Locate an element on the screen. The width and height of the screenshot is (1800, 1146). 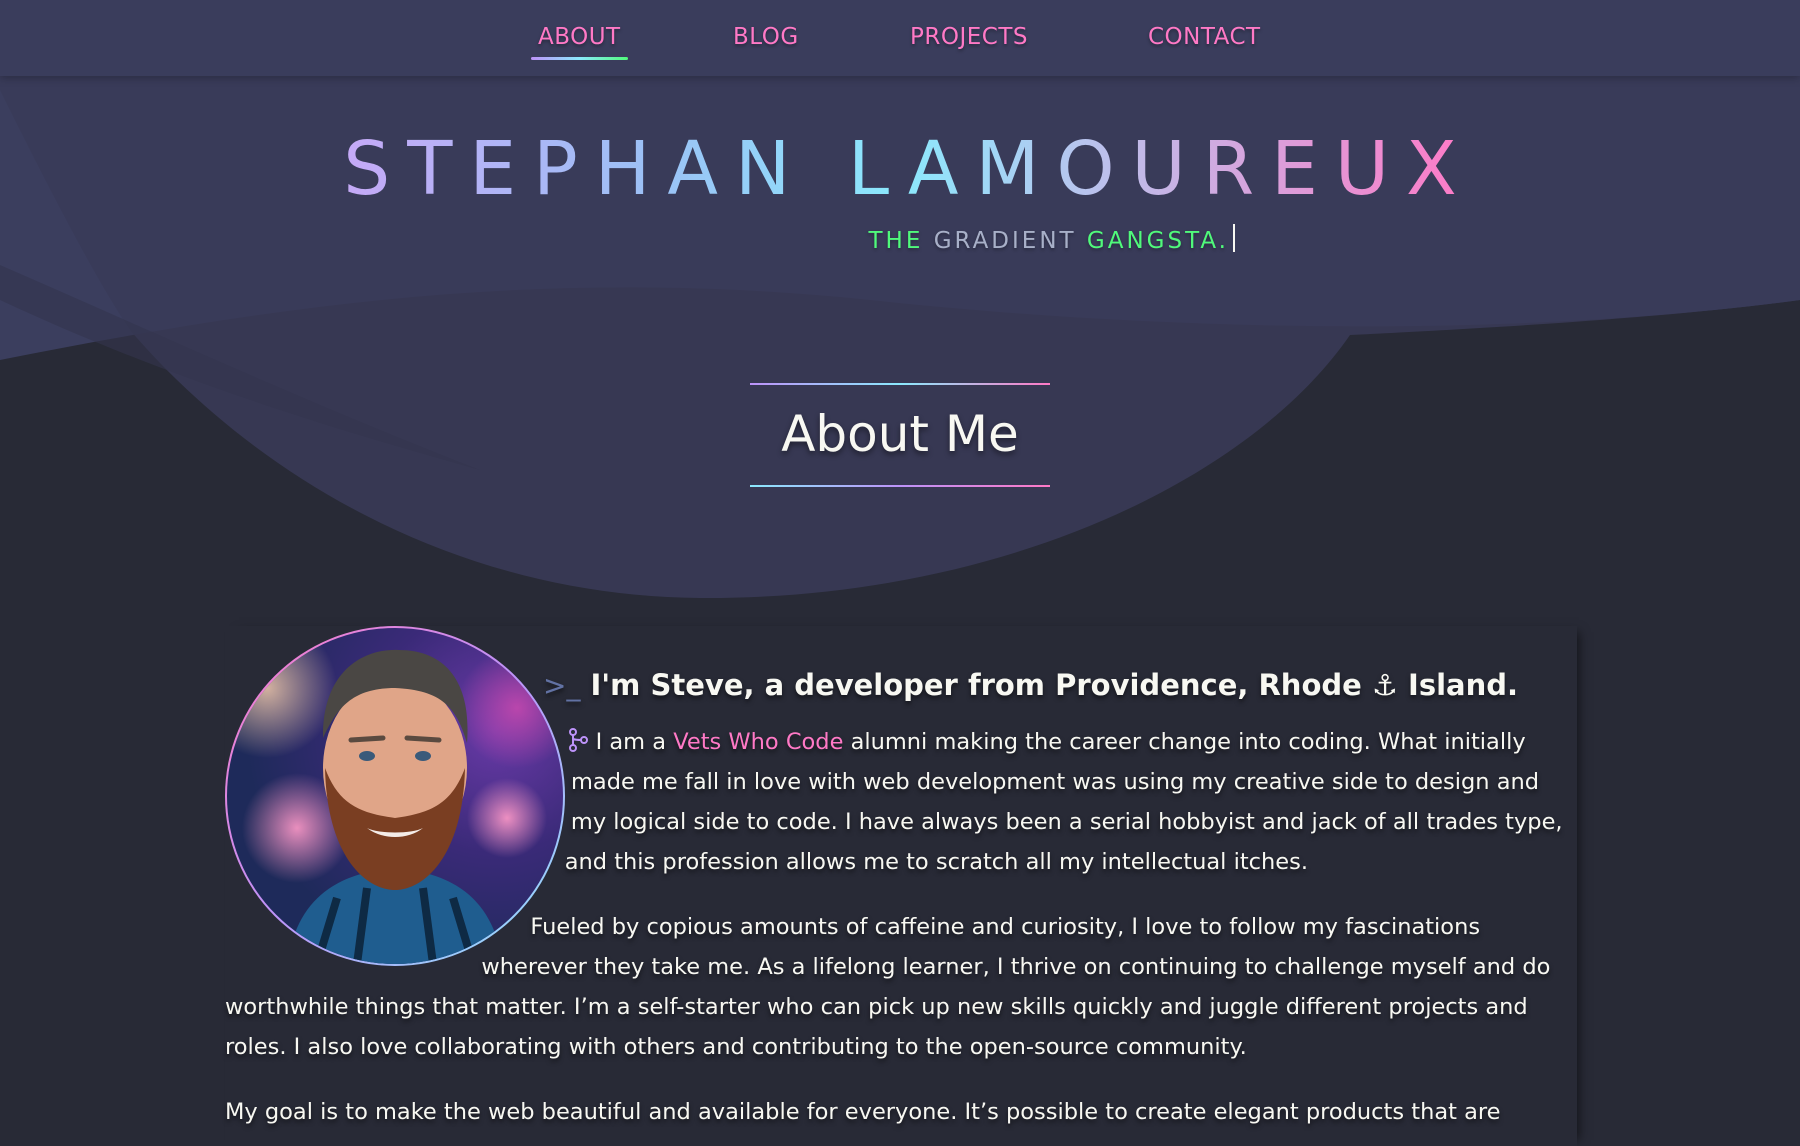
nav-about-link: ABOUT is located at coordinates (579, 42).